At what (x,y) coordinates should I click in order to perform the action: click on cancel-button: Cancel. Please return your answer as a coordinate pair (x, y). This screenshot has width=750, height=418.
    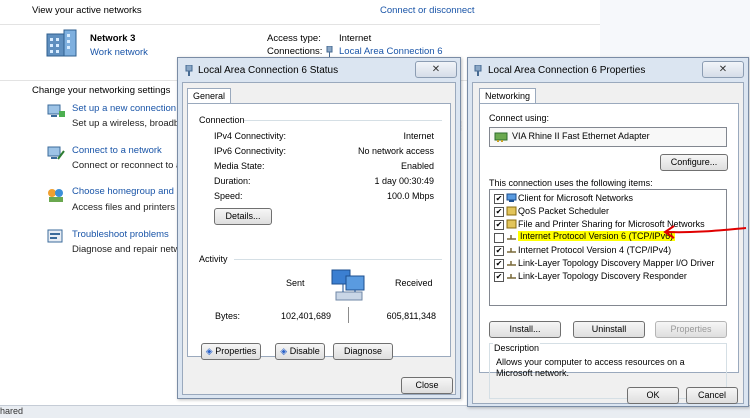
    Looking at the image, I should click on (712, 395).